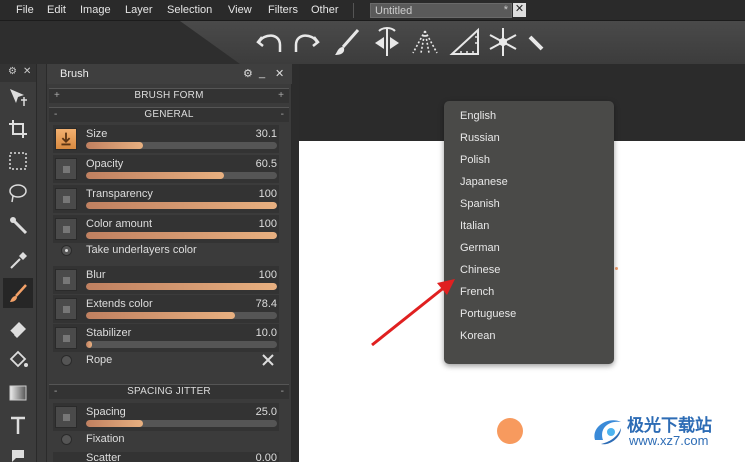 This screenshot has width=745, height=462. I want to click on fixation-row: Fixation, so click(166, 440).